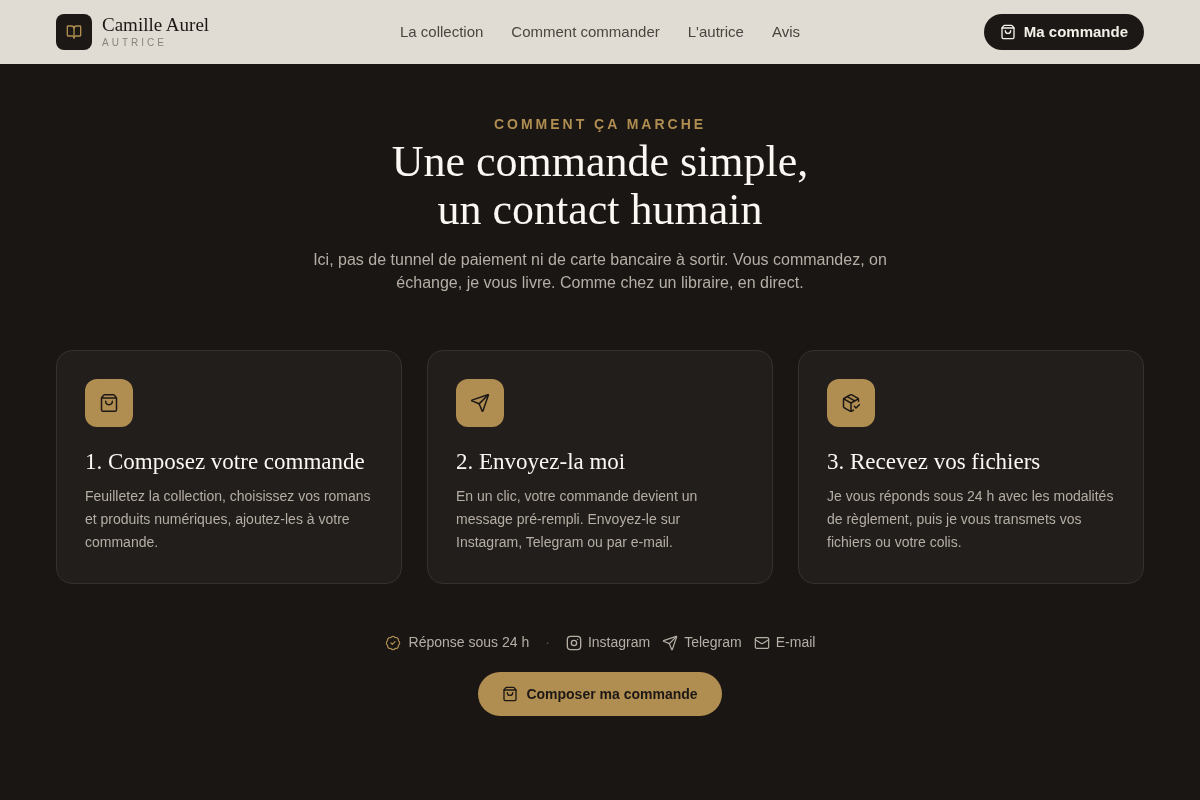 This screenshot has width=1200, height=800. What do you see at coordinates (156, 25) in the screenshot?
I see `brand-name: Camille Aurel` at bounding box center [156, 25].